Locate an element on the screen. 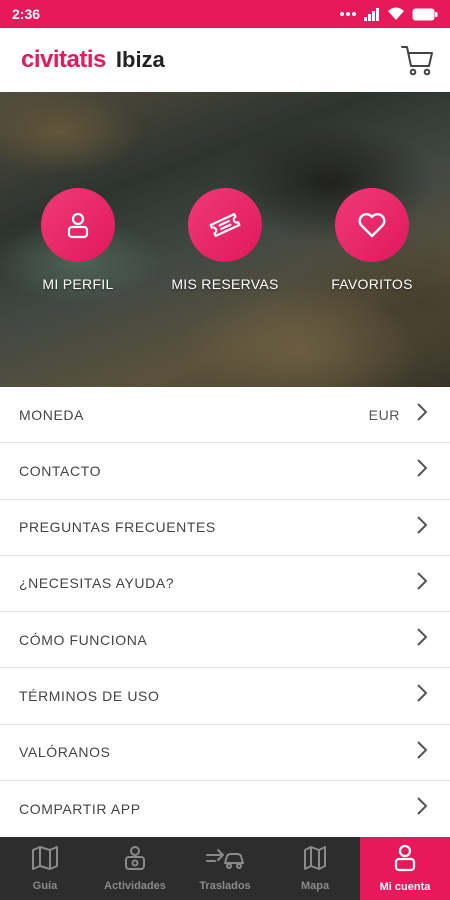 This screenshot has height=900, width=450. menu-item-label: TÉRMINOS DE USO is located at coordinates (89, 695).